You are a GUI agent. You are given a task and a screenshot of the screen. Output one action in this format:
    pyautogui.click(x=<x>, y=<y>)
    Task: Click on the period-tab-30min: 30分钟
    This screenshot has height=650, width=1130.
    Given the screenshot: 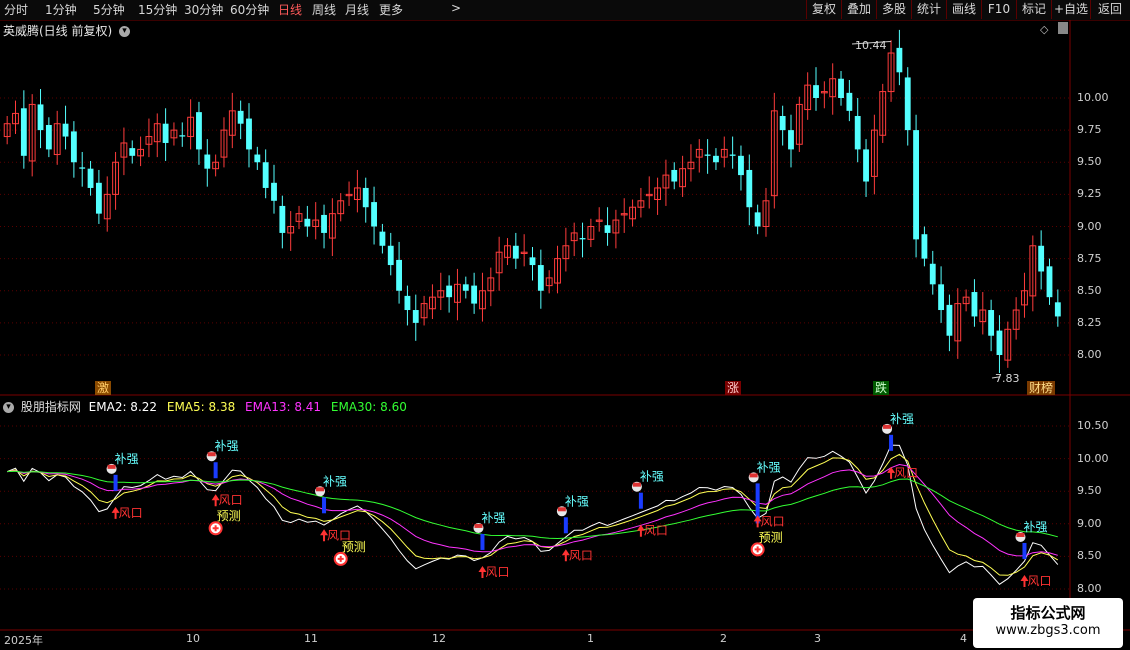 What is the action you would take?
    pyautogui.click(x=203, y=9)
    